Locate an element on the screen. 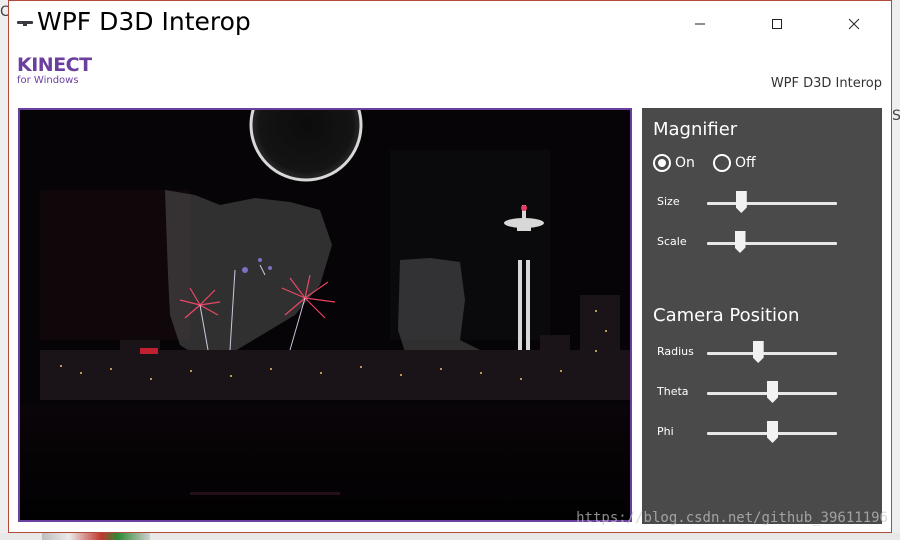 The height and width of the screenshot is (540, 900). radius-slider is located at coordinates (772, 352).